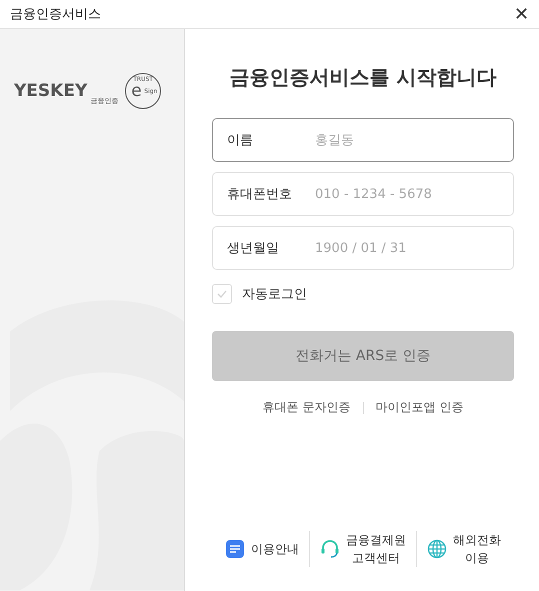 This screenshot has width=539, height=591. What do you see at coordinates (260, 194) in the screenshot?
I see `field-label: 휴대폰번호` at bounding box center [260, 194].